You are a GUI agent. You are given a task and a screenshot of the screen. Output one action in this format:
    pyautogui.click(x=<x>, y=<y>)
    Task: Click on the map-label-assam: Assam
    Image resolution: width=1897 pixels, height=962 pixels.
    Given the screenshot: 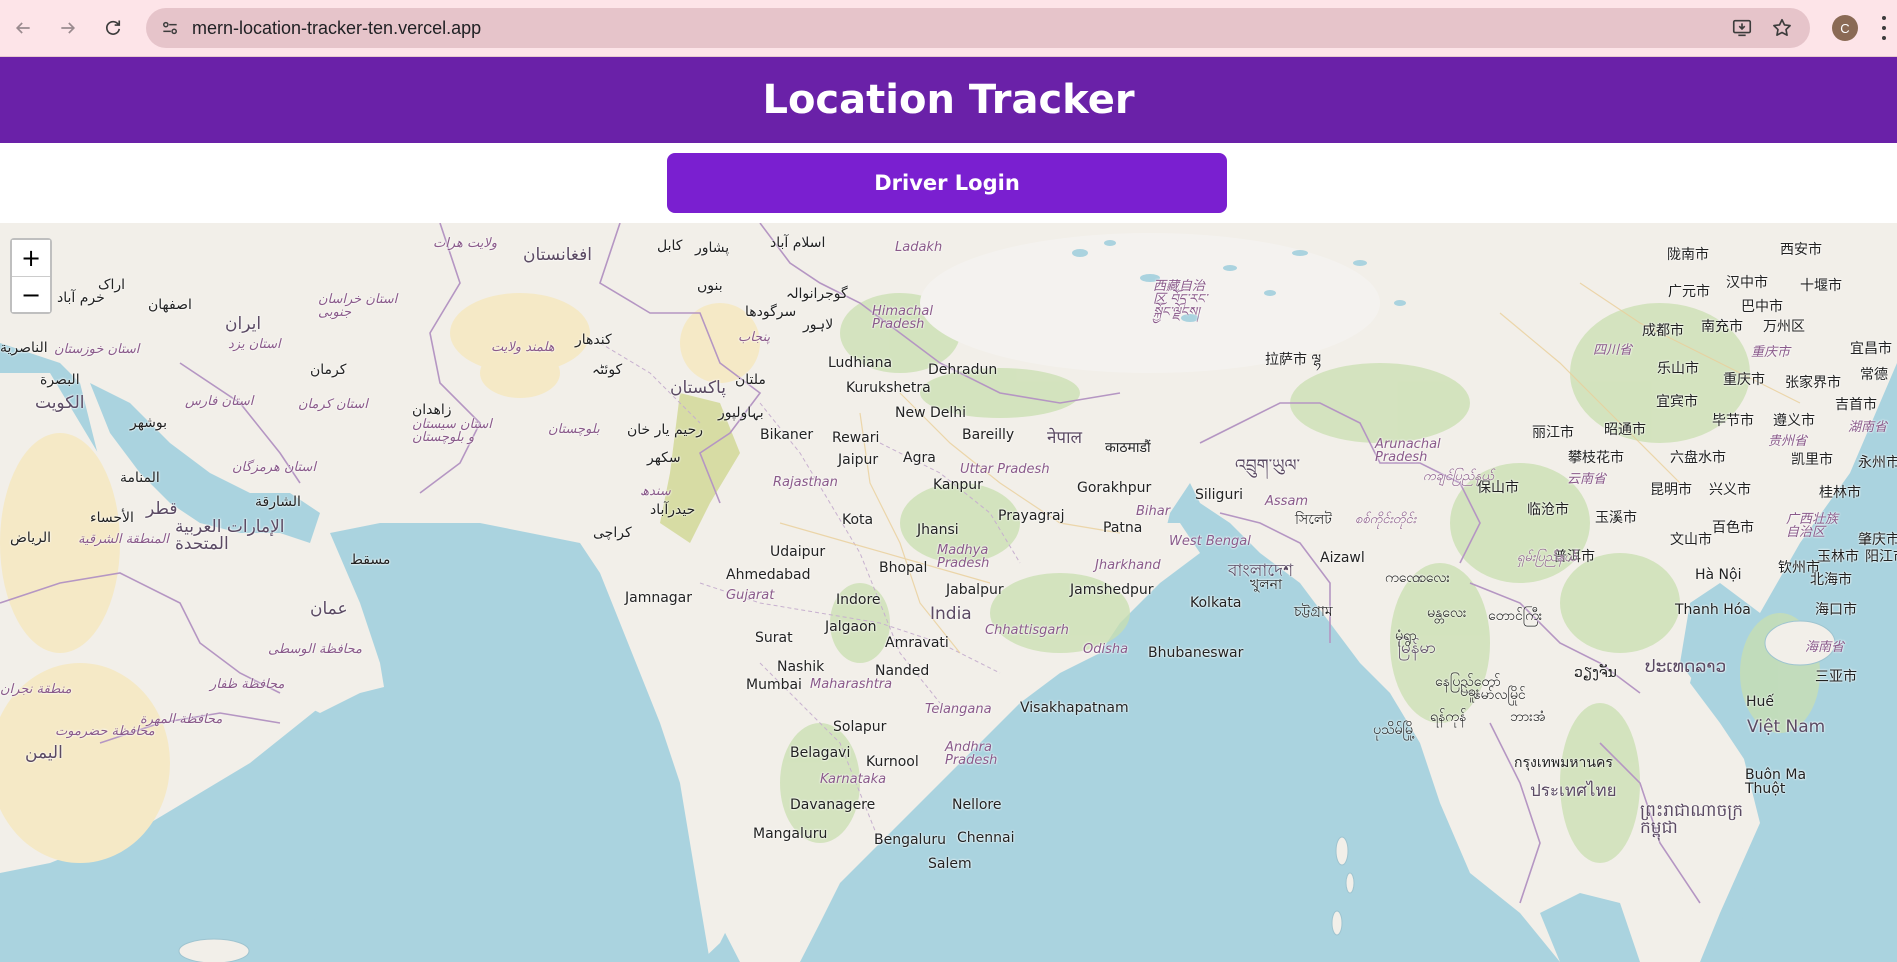 What is the action you would take?
    pyautogui.click(x=1287, y=501)
    